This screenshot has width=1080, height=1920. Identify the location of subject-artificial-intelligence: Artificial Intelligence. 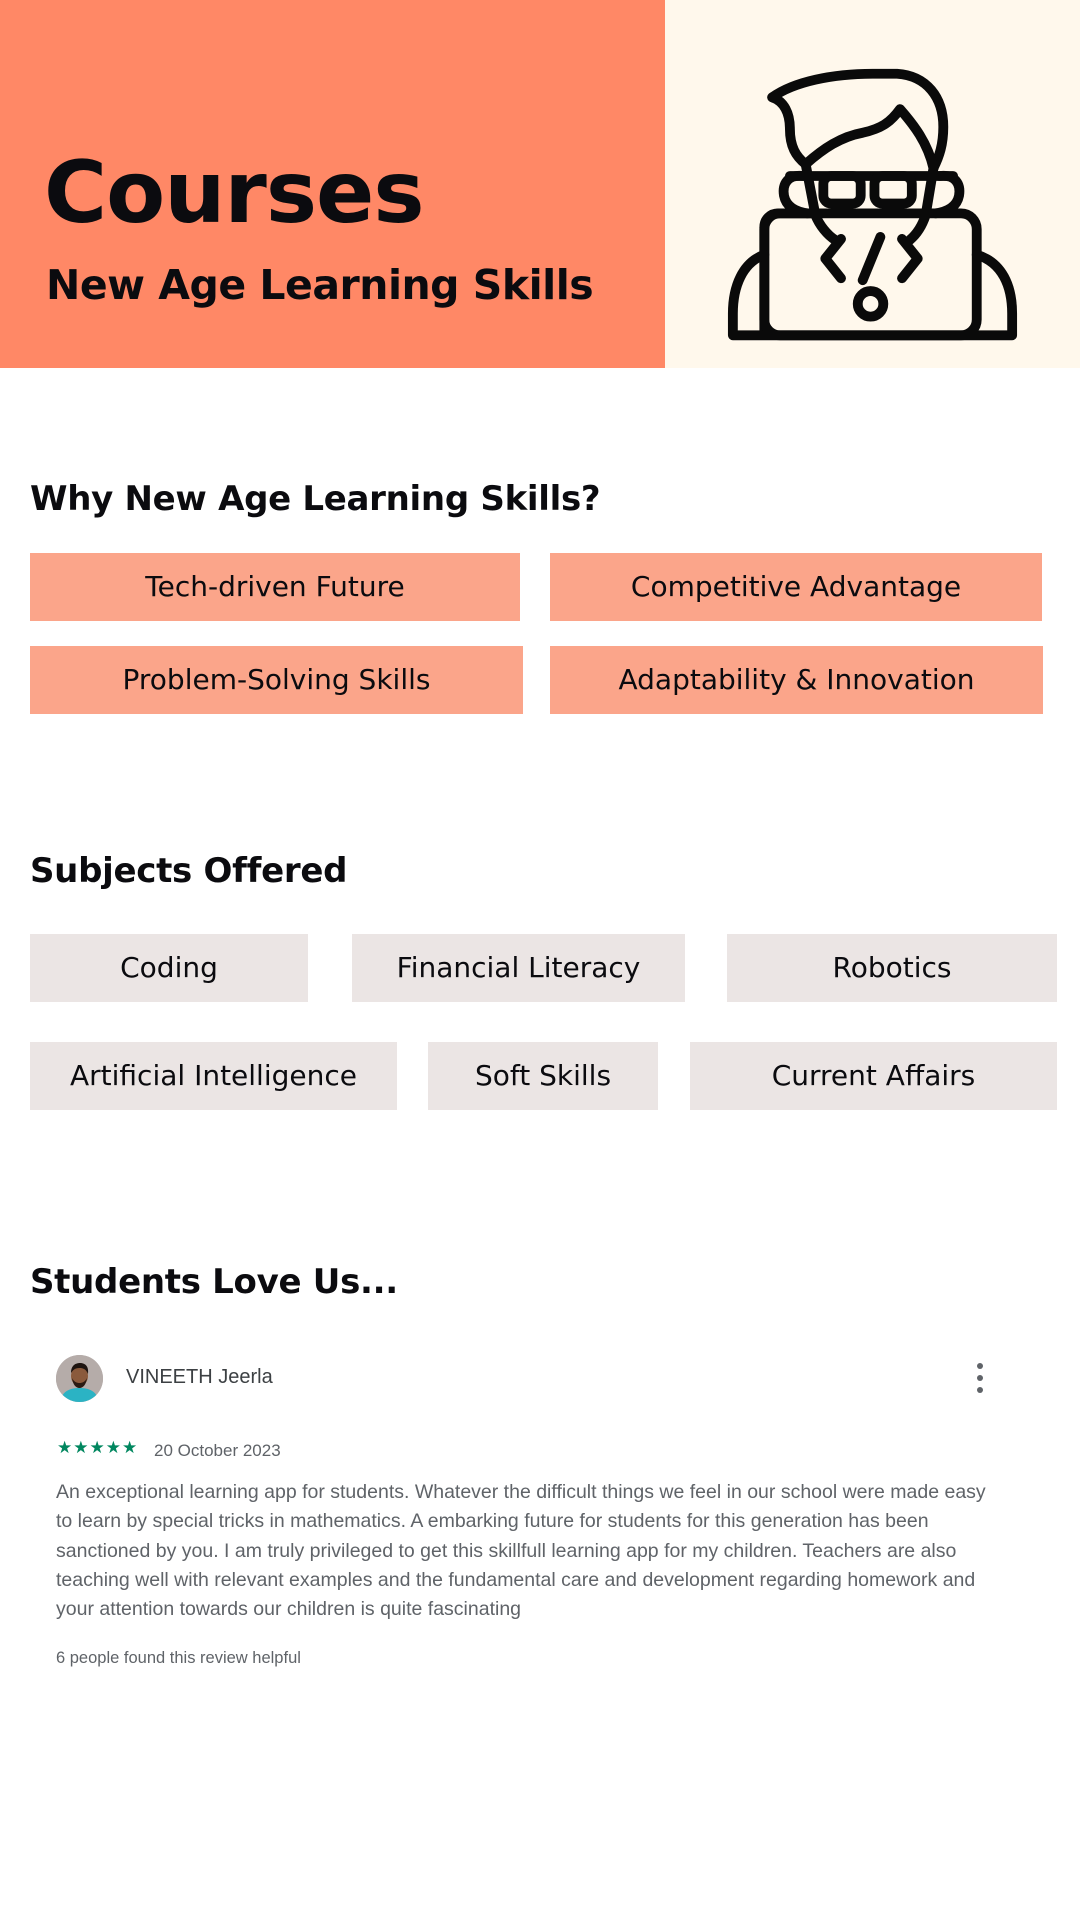
(213, 1076).